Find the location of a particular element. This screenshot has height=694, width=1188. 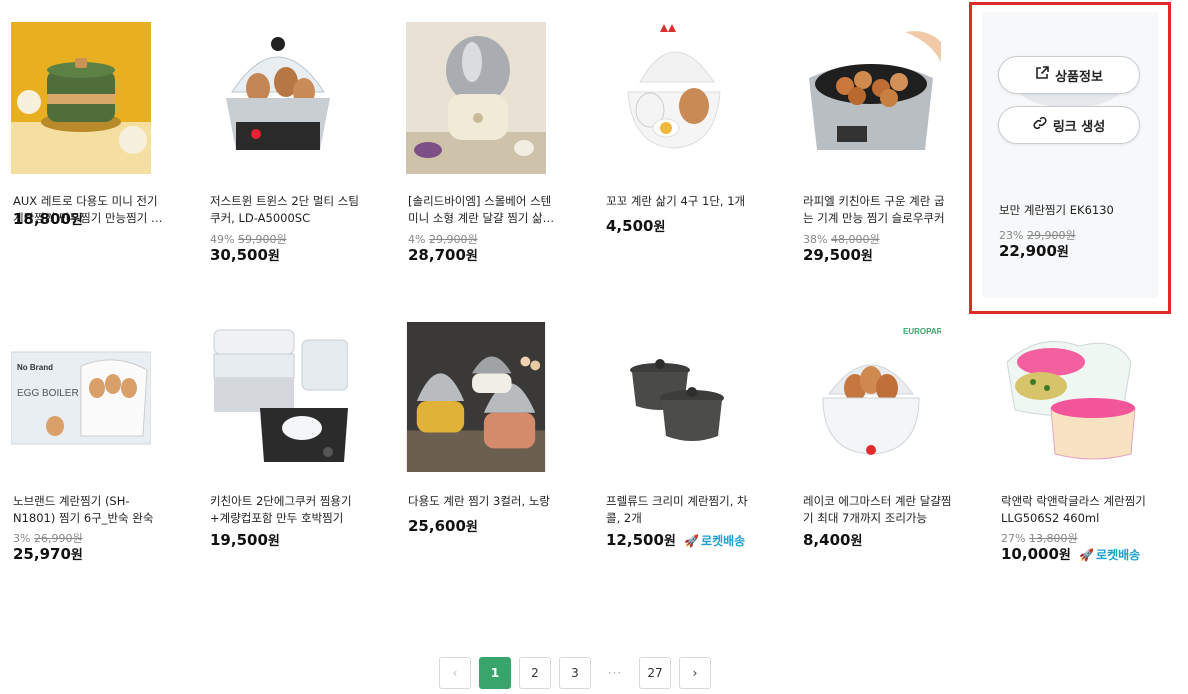

product-card: 다용도 계란 찜기 3컬러, 노랑 25,600원 is located at coordinates (483, 460).